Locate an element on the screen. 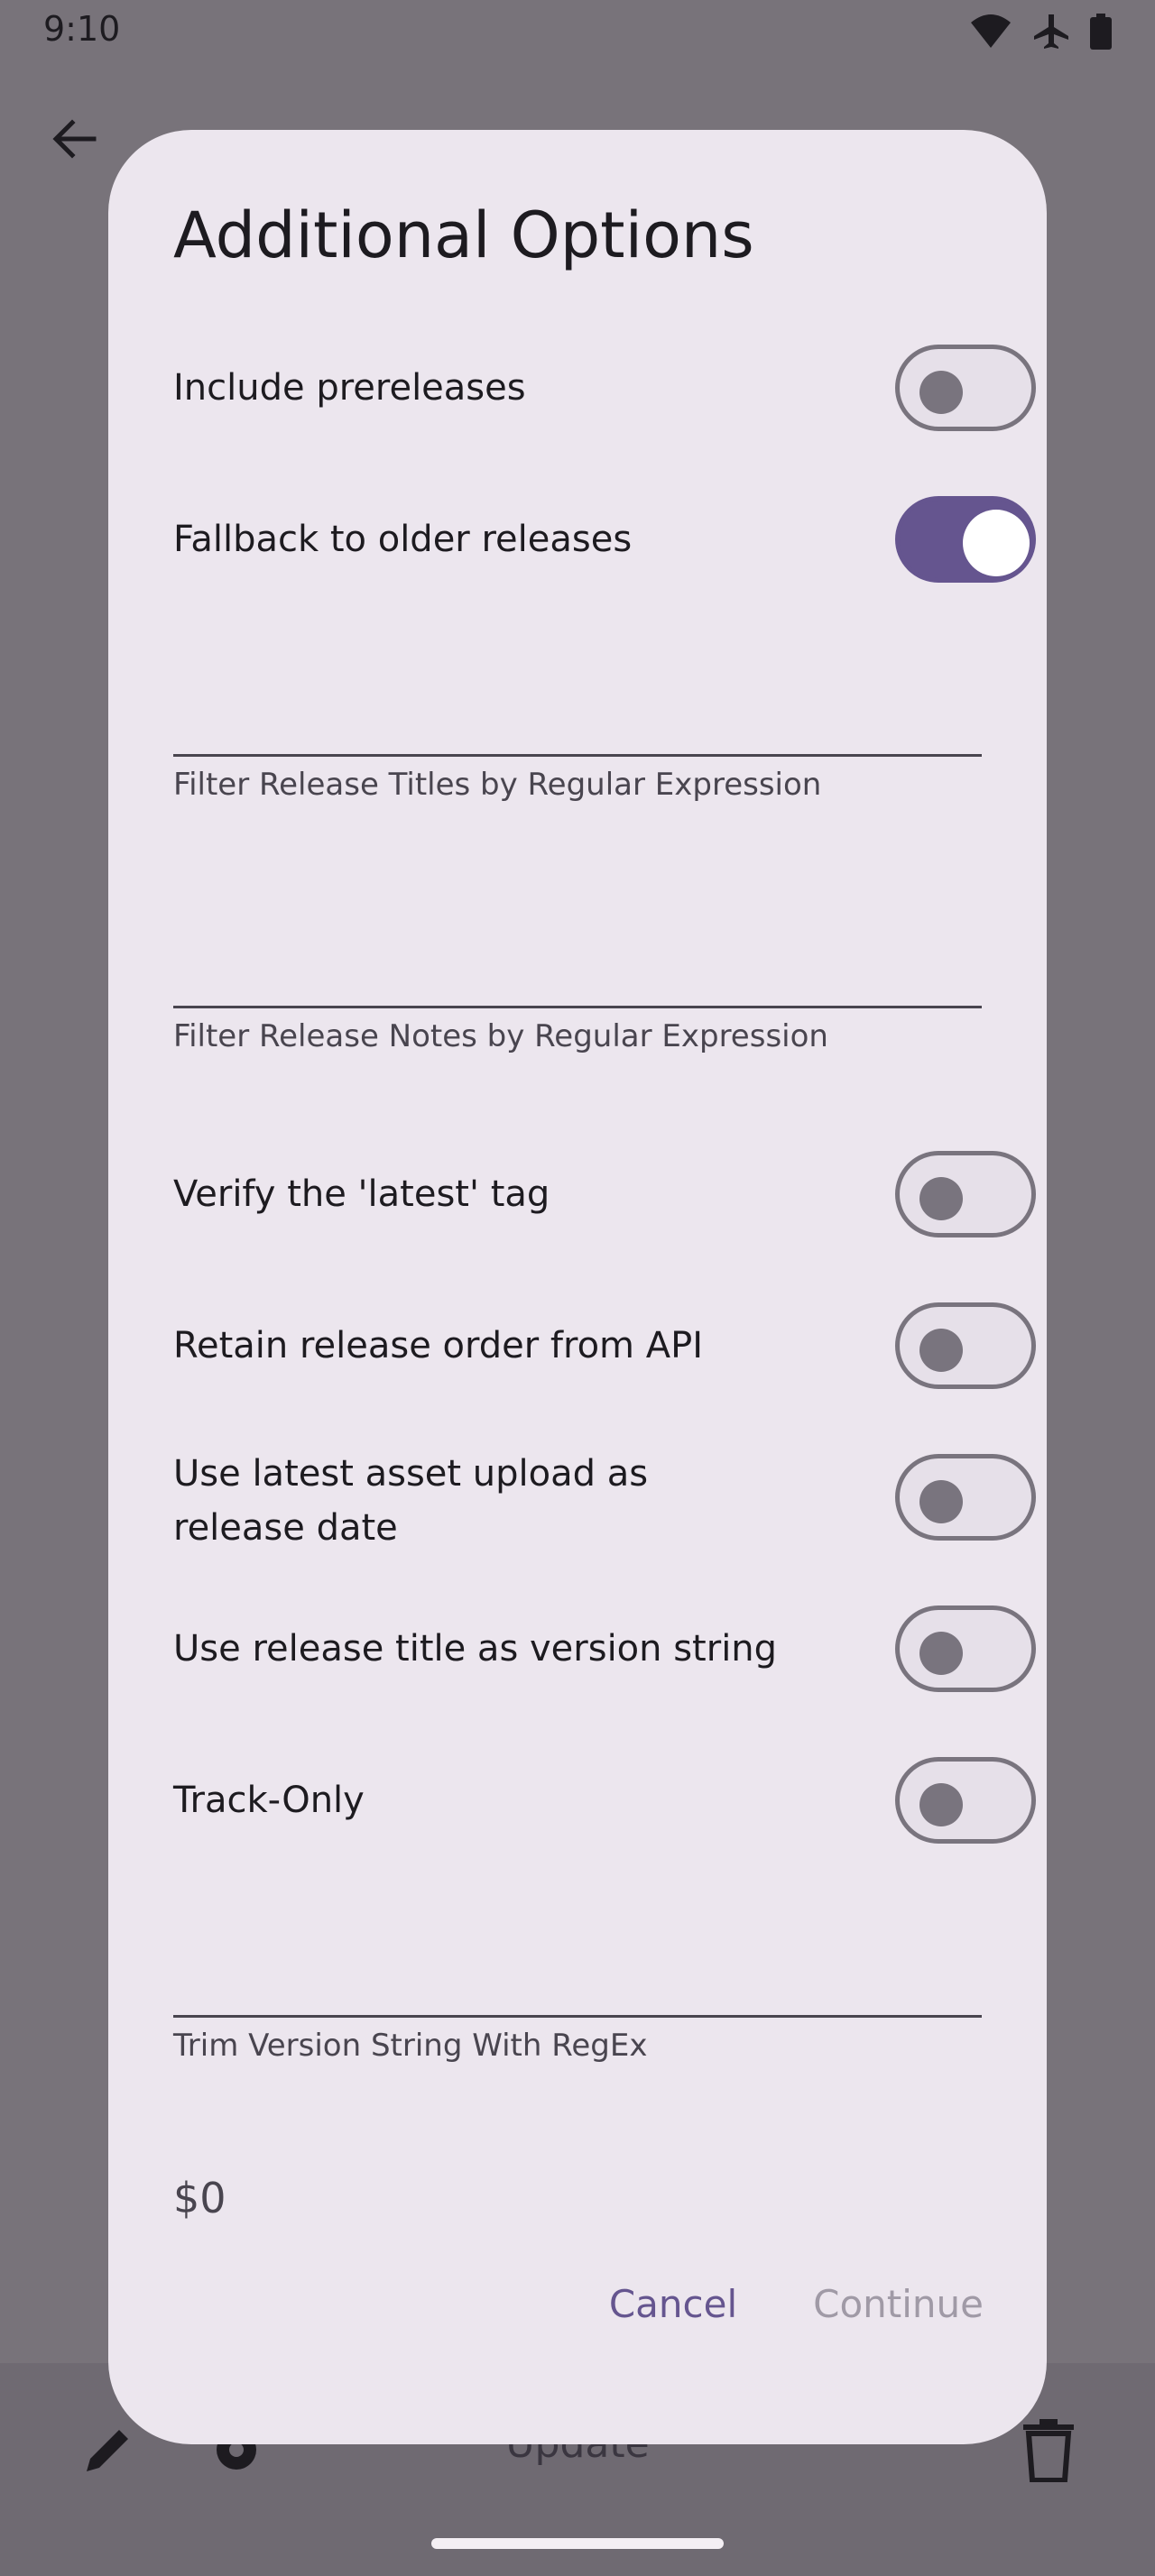 Image resolution: width=1155 pixels, height=2576 pixels. dialog-title: Additional Options is located at coordinates (463, 235).